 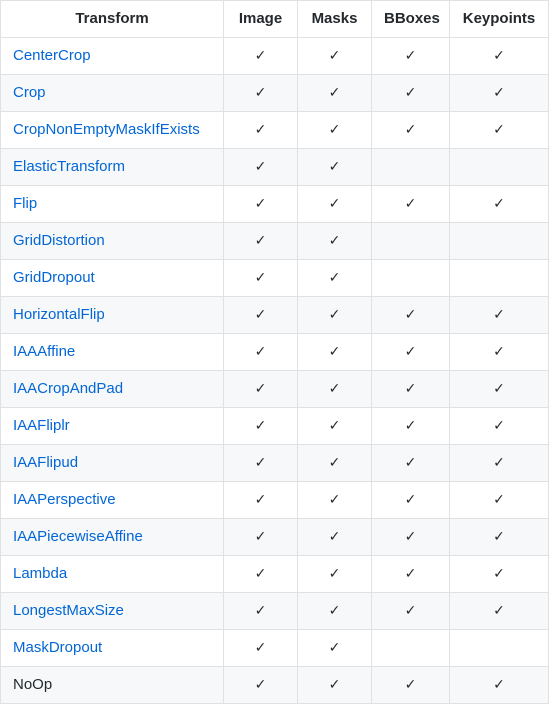 I want to click on transform-link: ElasticTransform, so click(x=69, y=166).